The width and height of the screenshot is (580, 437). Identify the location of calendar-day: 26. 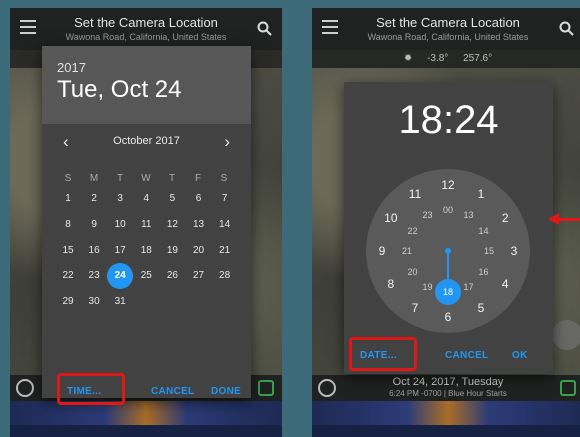
(172, 276).